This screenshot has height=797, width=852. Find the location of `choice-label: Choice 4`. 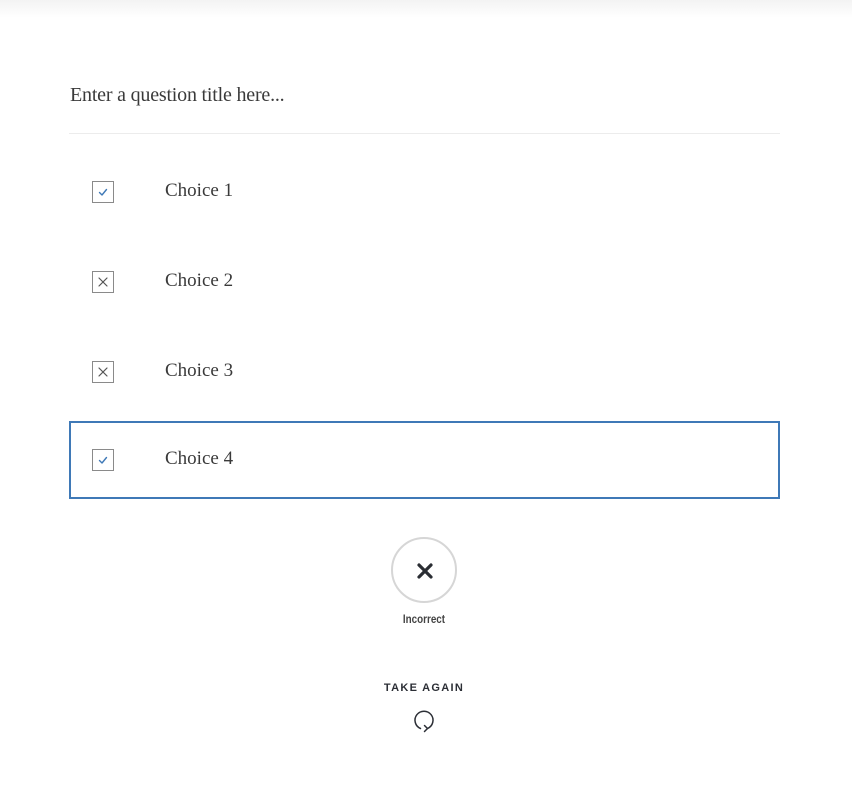

choice-label: Choice 4 is located at coordinates (199, 458).